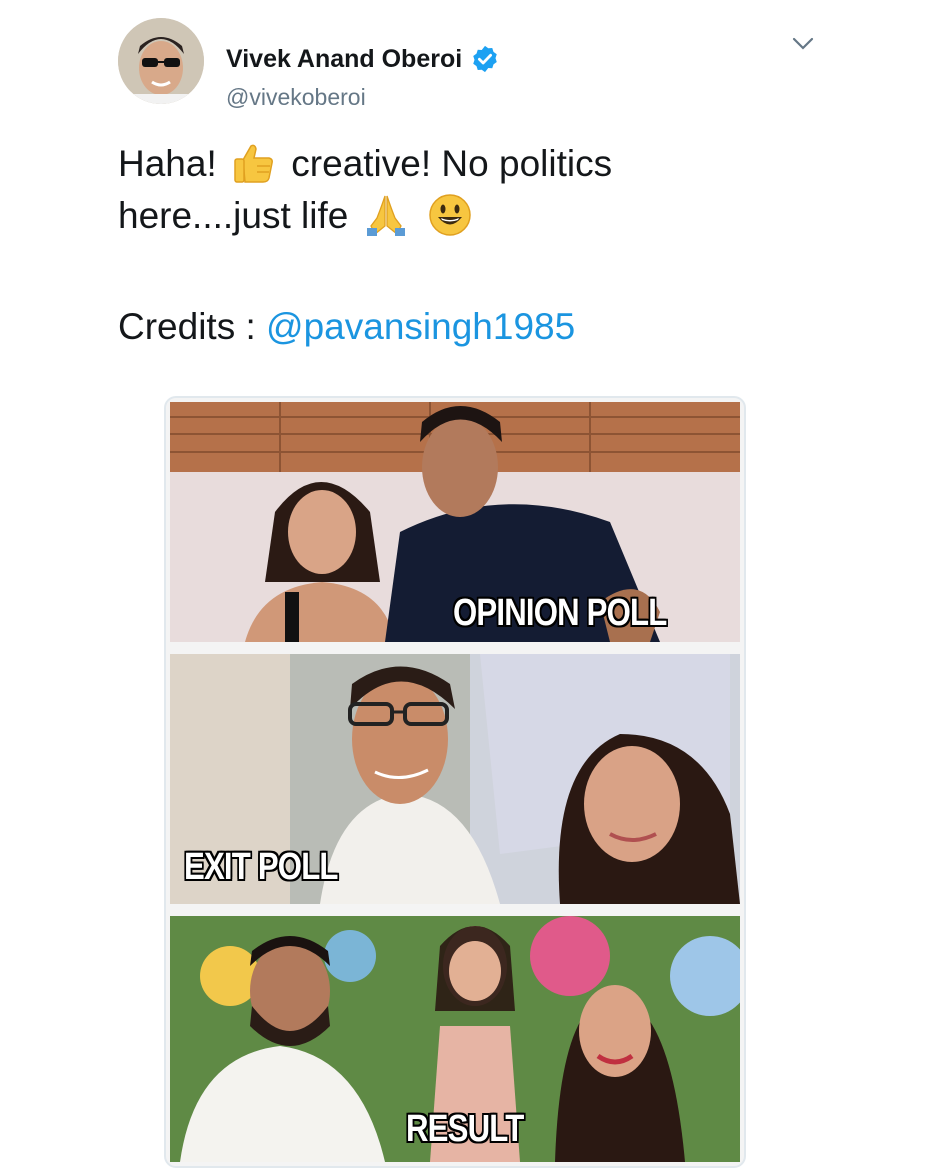  Describe the element at coordinates (233, 215) in the screenshot. I see `tweet-text-just-life: here....just life` at that location.